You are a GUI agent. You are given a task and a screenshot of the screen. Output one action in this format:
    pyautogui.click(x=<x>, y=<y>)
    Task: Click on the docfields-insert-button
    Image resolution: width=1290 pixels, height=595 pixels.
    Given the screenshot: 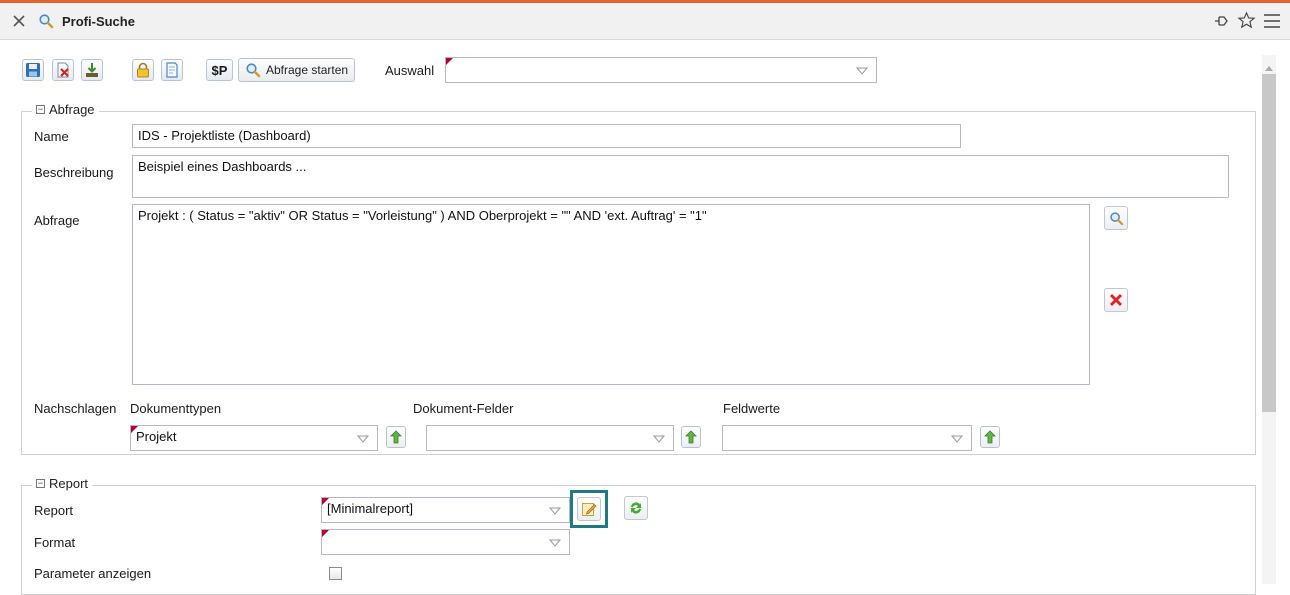 What is the action you would take?
    pyautogui.click(x=691, y=437)
    